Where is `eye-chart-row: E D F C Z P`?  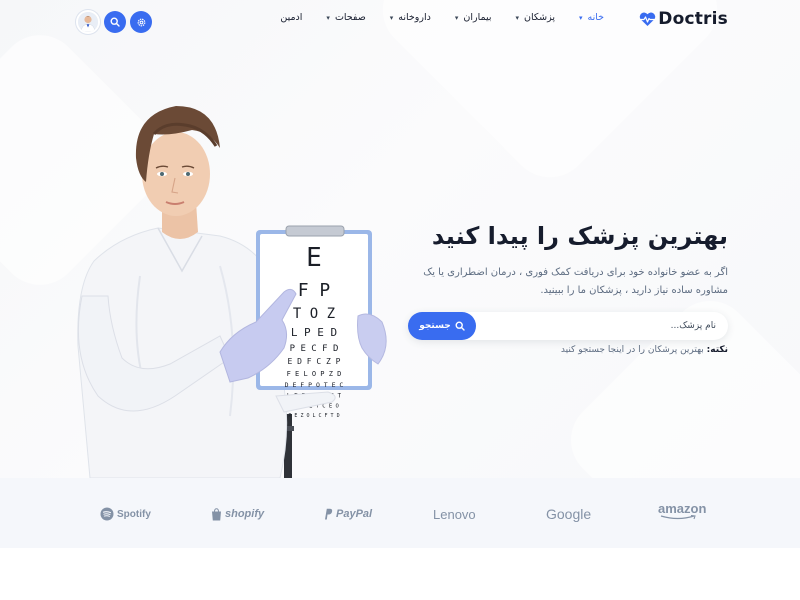 eye-chart-row: E D F C Z P is located at coordinates (314, 361).